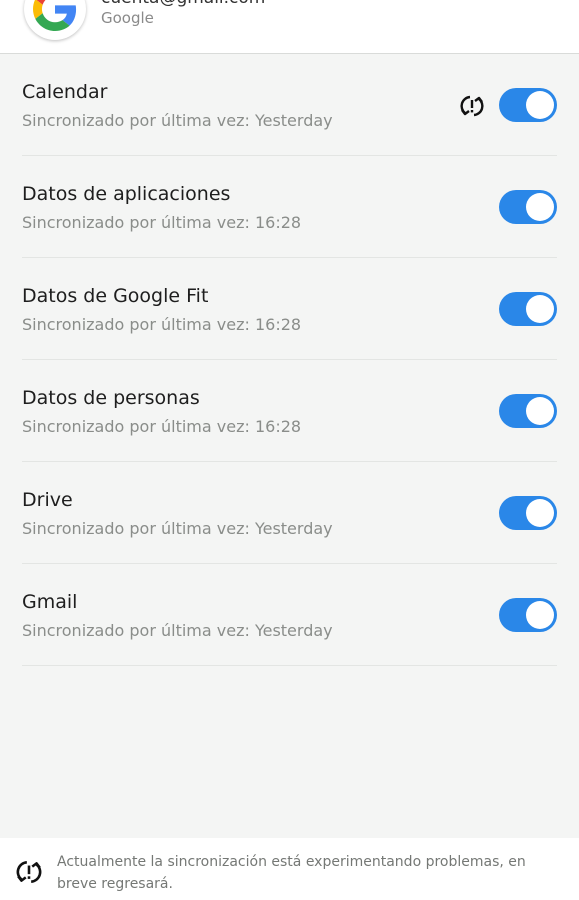 The height and width of the screenshot is (900, 579). I want to click on sync-toggle-google-fit, so click(528, 309).